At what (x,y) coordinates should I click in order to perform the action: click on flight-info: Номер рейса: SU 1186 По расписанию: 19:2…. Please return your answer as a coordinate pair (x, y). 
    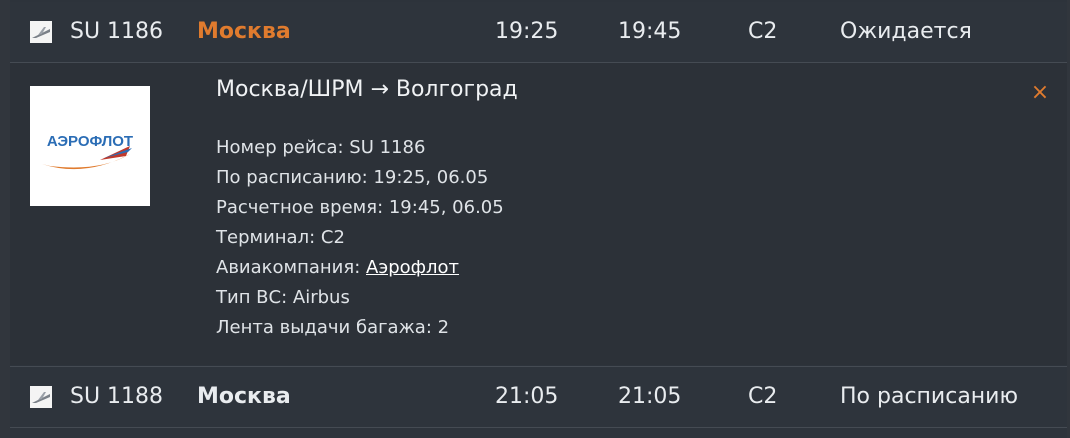
    Looking at the image, I should click on (360, 238).